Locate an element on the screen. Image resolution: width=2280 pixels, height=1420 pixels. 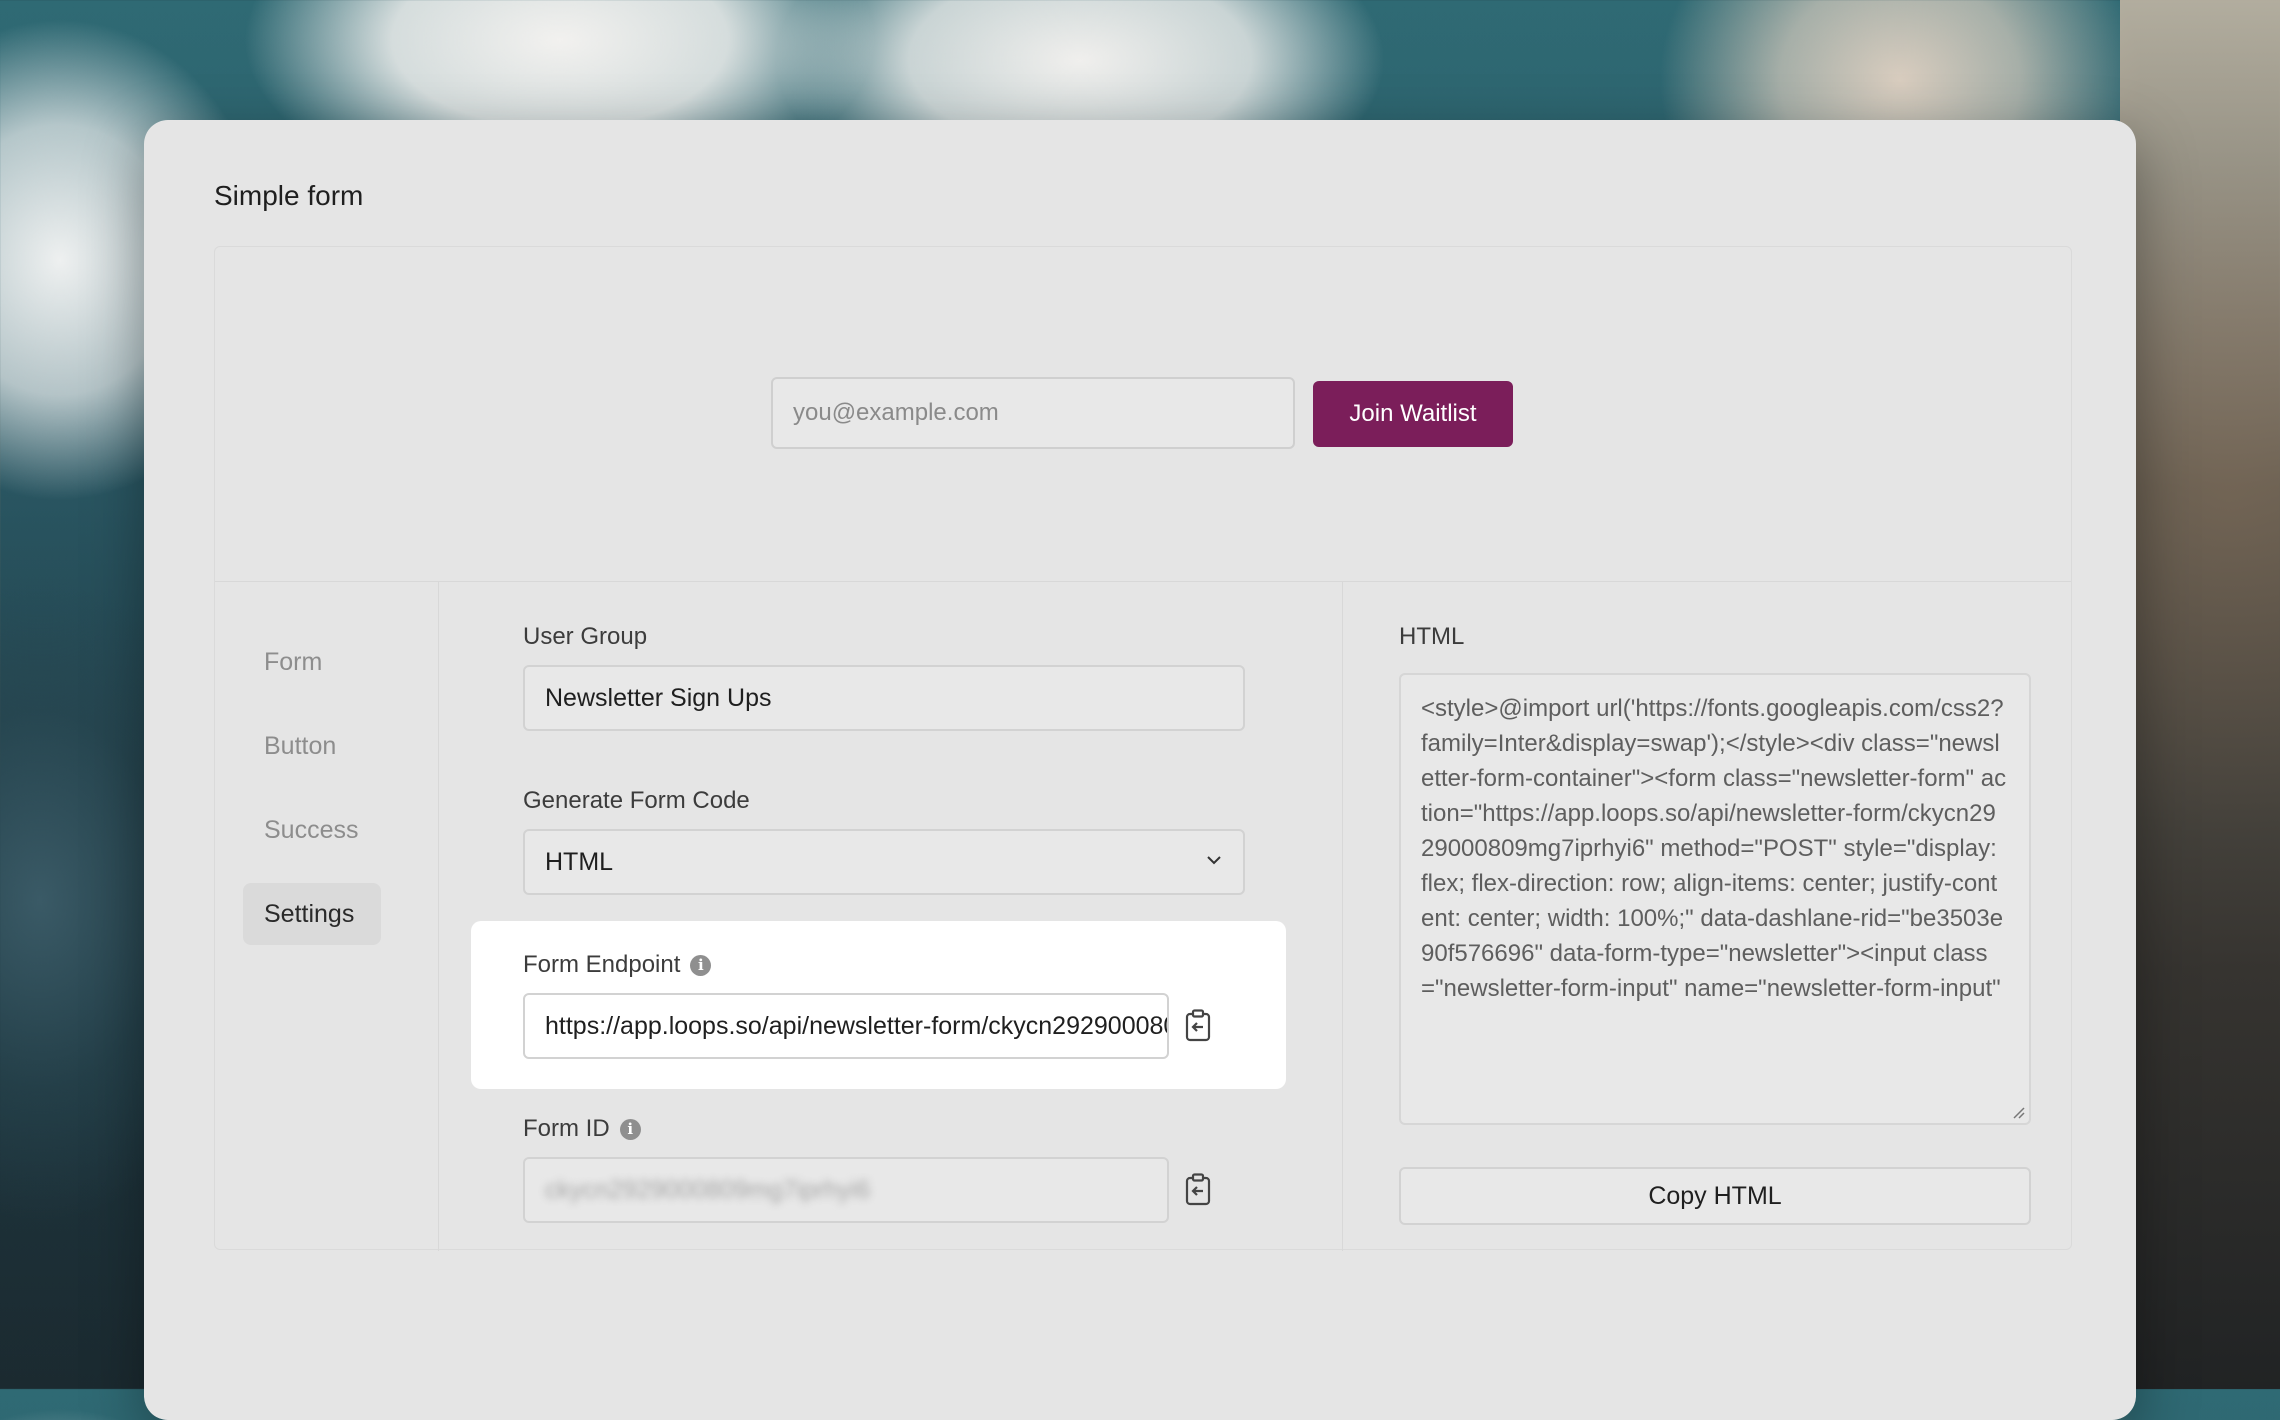
copy-html-button: Copy HTML is located at coordinates (1715, 1196).